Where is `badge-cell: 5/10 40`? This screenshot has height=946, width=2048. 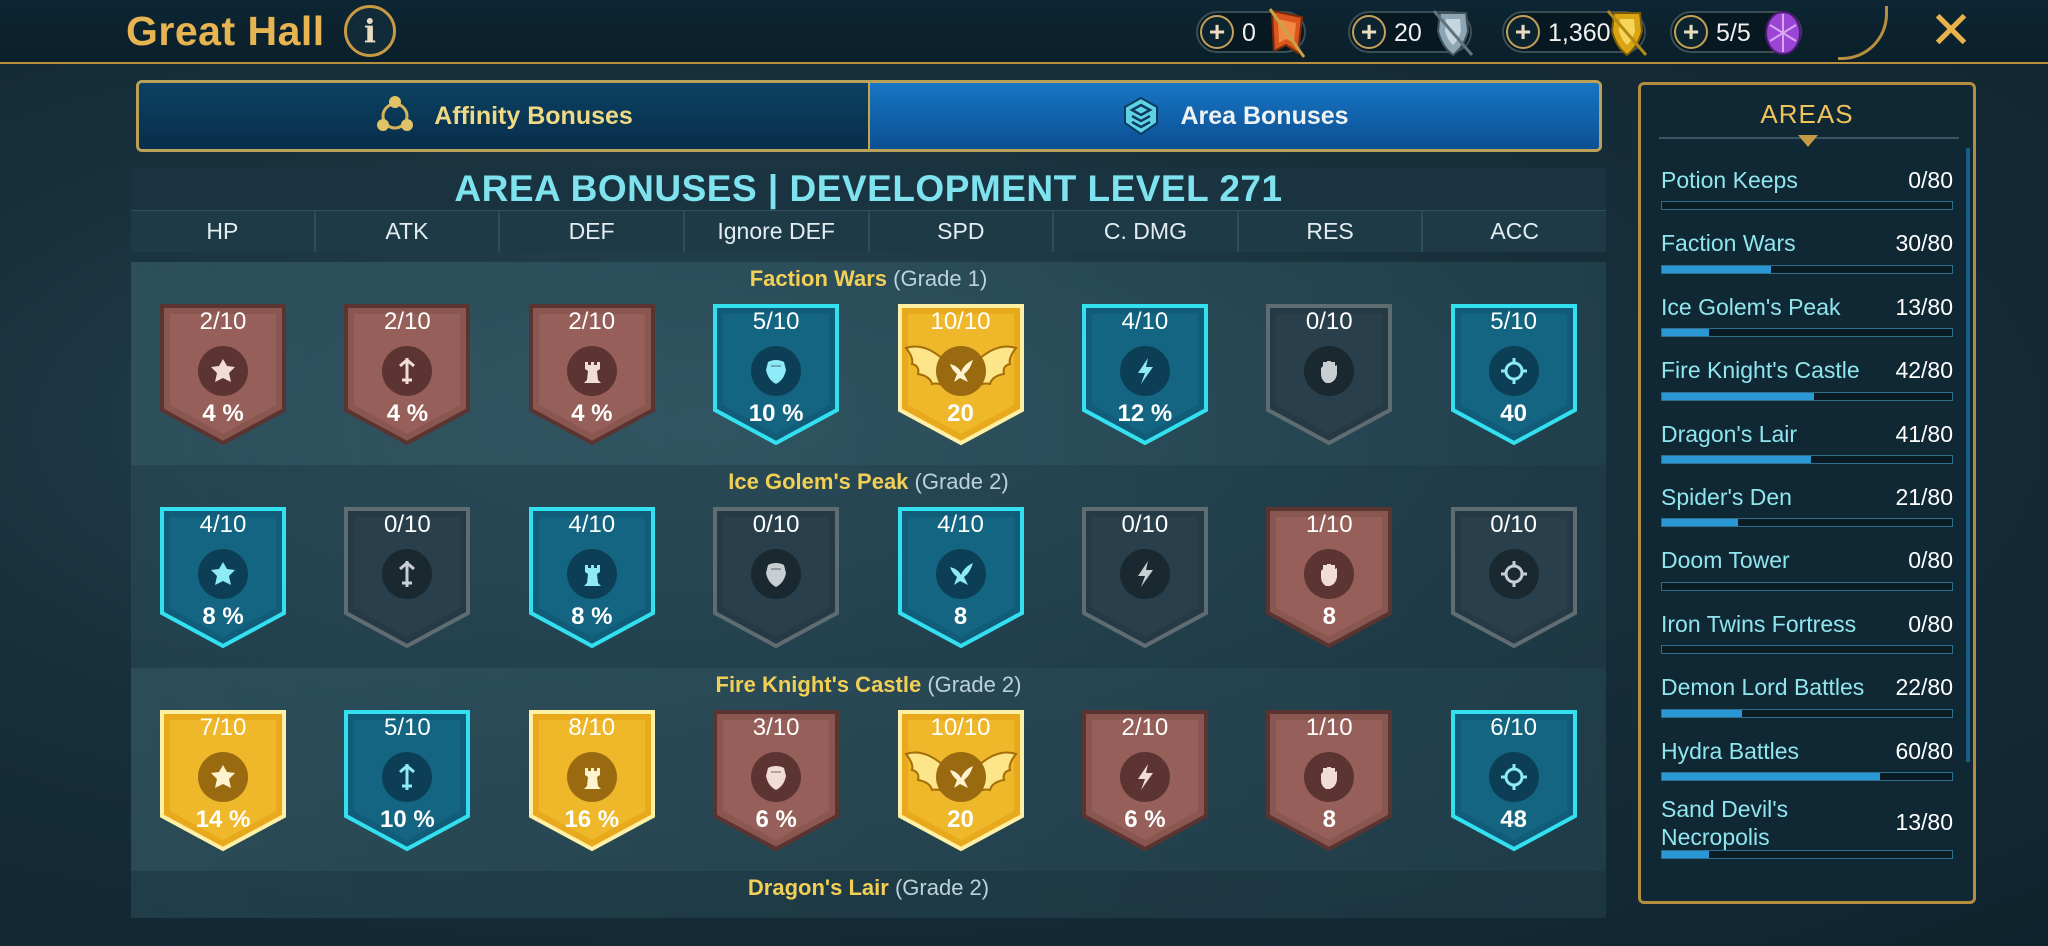 badge-cell: 5/10 40 is located at coordinates (1514, 377).